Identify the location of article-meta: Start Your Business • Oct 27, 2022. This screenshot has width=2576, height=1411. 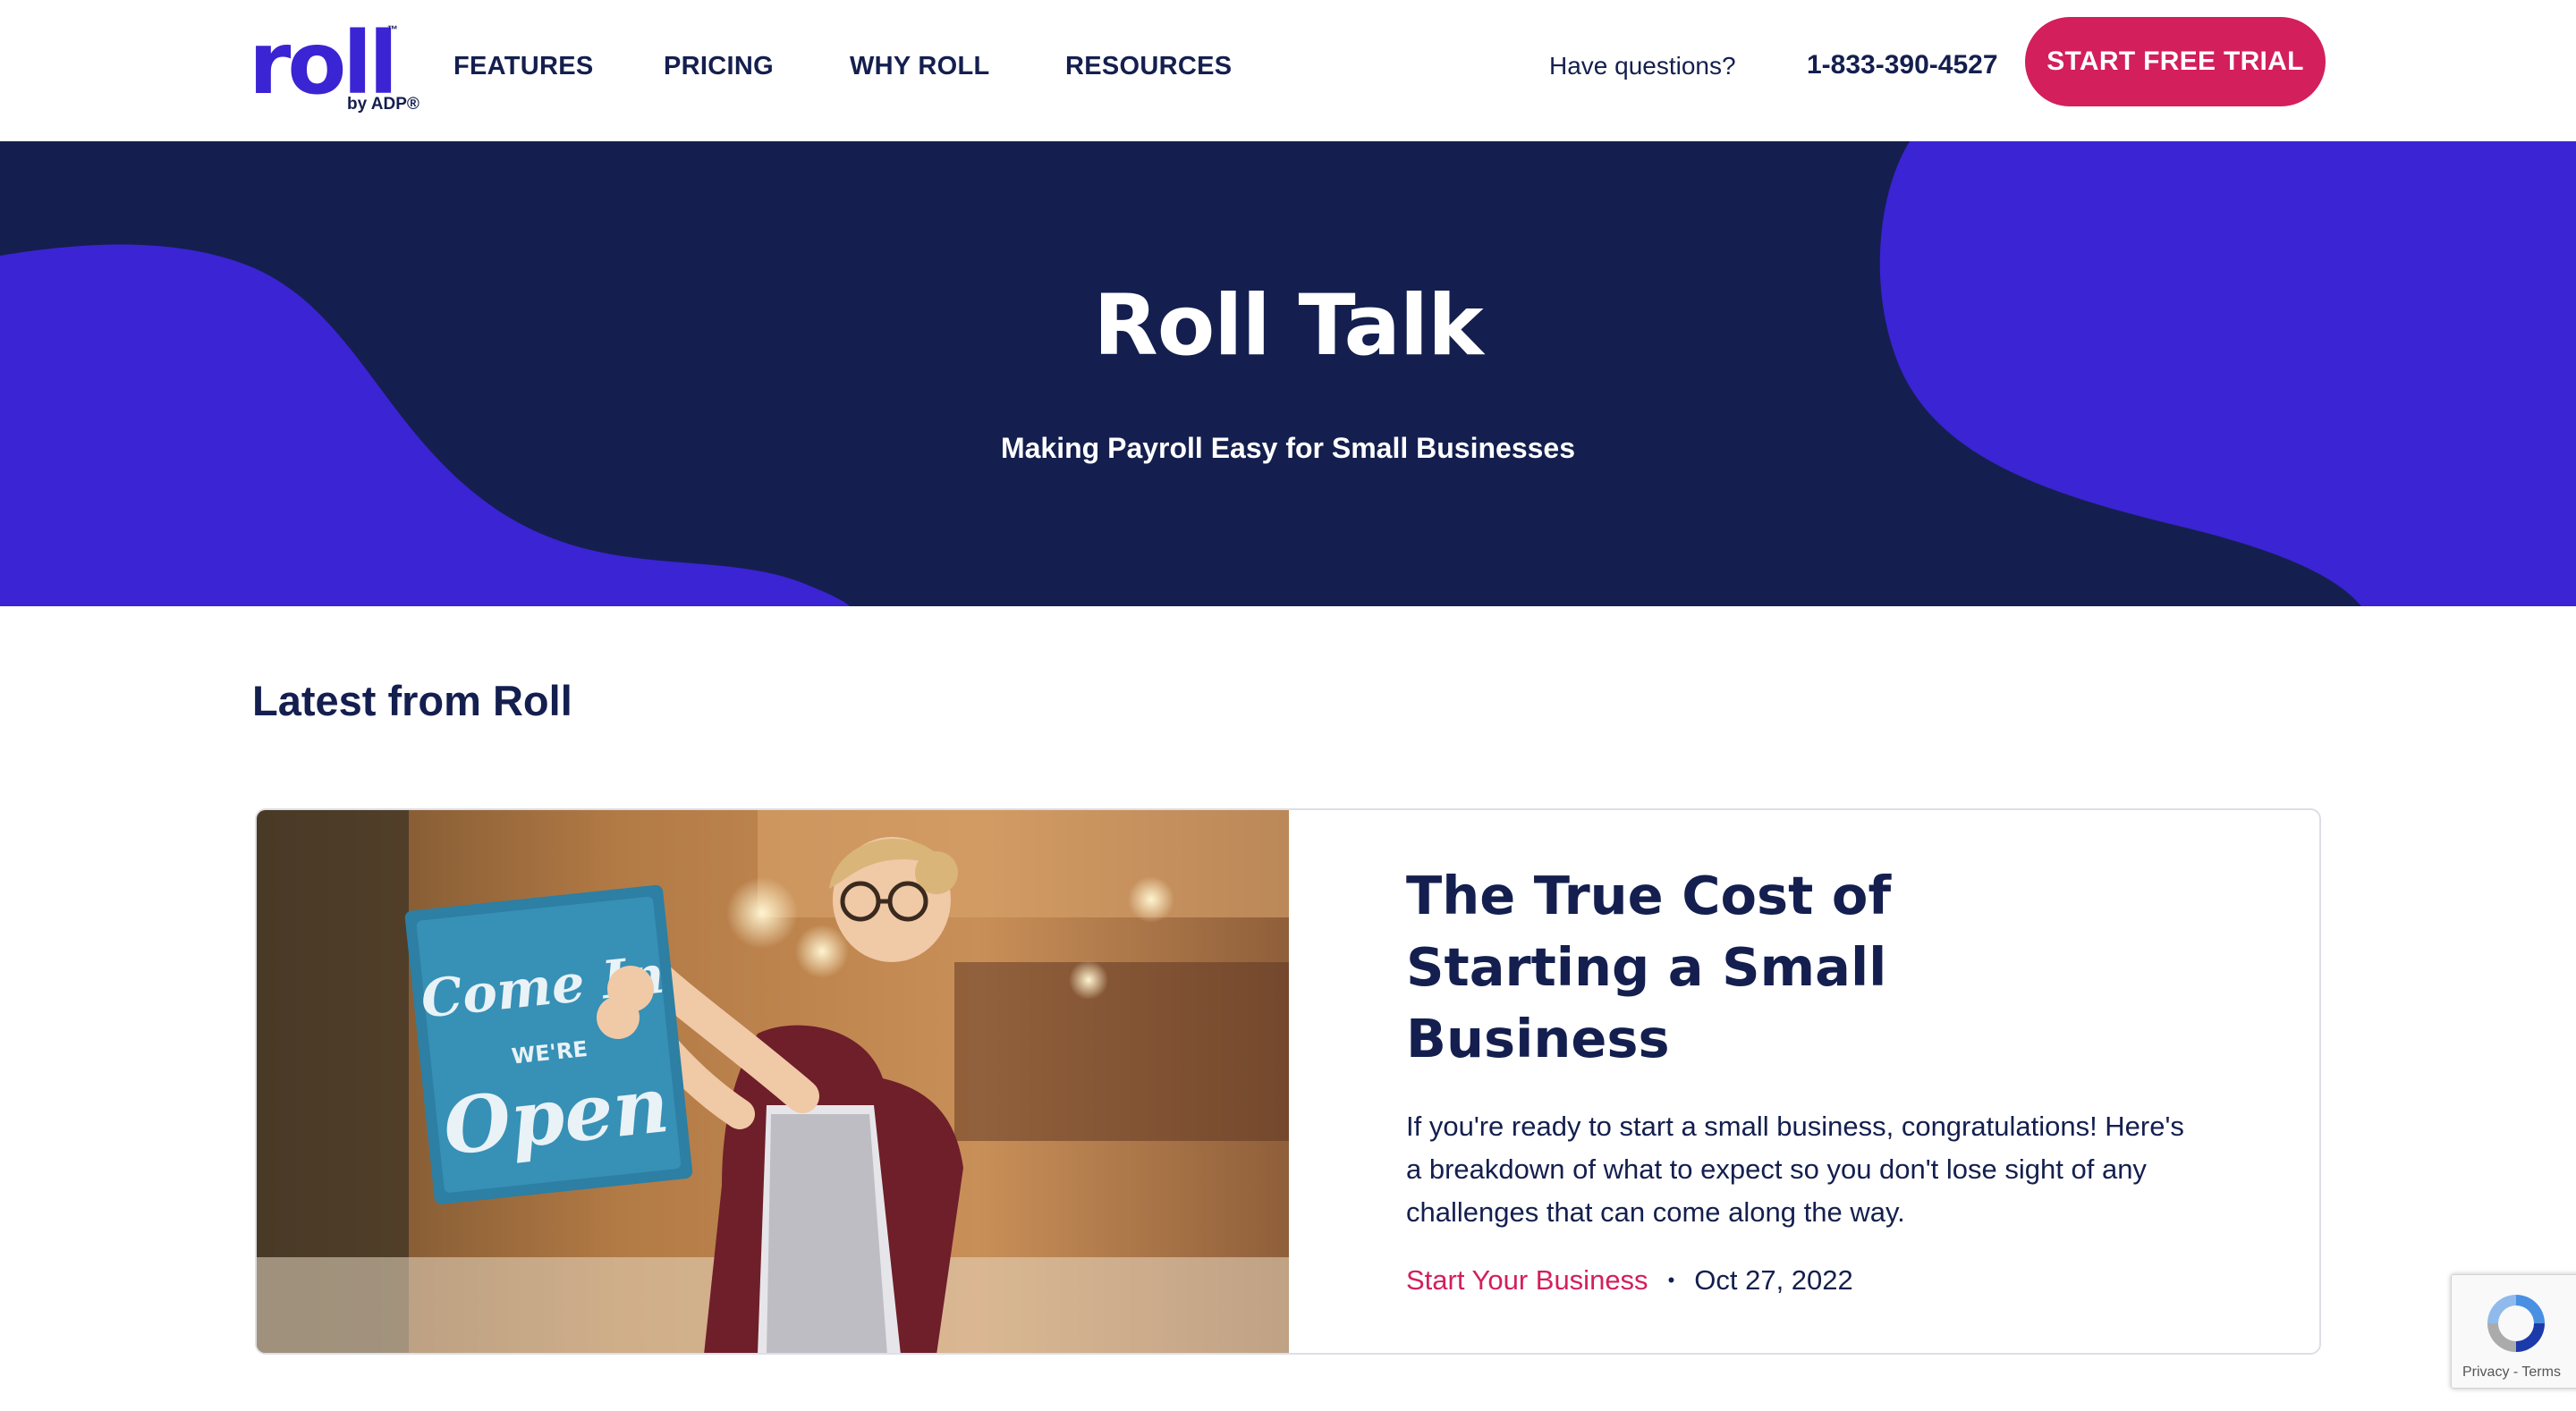
(1629, 1281).